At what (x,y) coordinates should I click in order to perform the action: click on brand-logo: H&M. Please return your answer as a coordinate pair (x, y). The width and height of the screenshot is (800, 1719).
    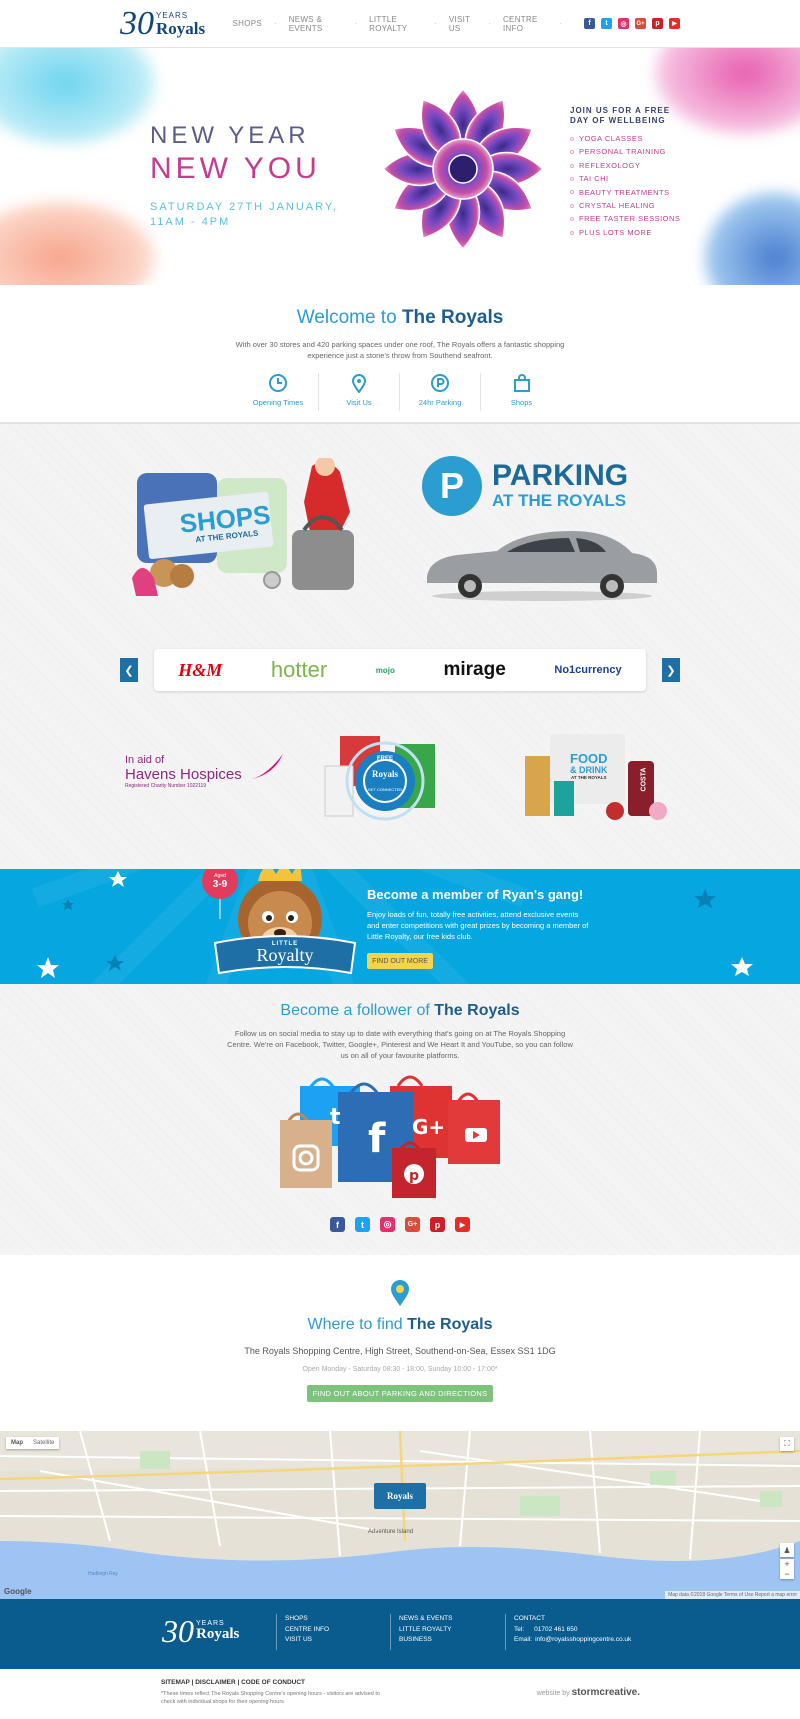
    Looking at the image, I should click on (200, 670).